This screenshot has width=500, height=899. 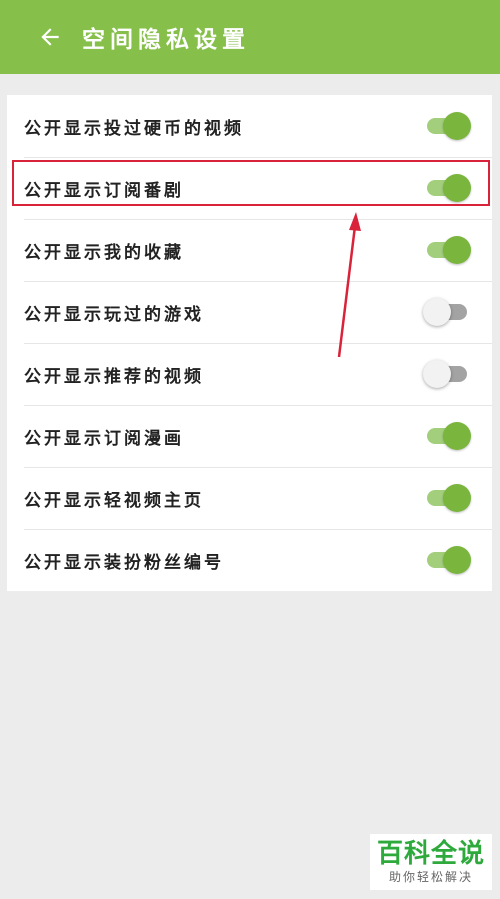 I want to click on setting-label: 公开显示订阅番剧, so click(x=104, y=190).